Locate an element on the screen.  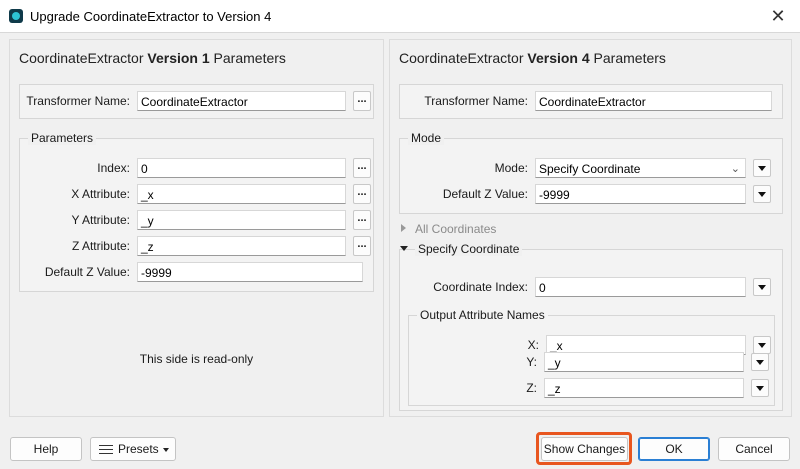
y-attribute-field: _y is located at coordinates (241, 220).